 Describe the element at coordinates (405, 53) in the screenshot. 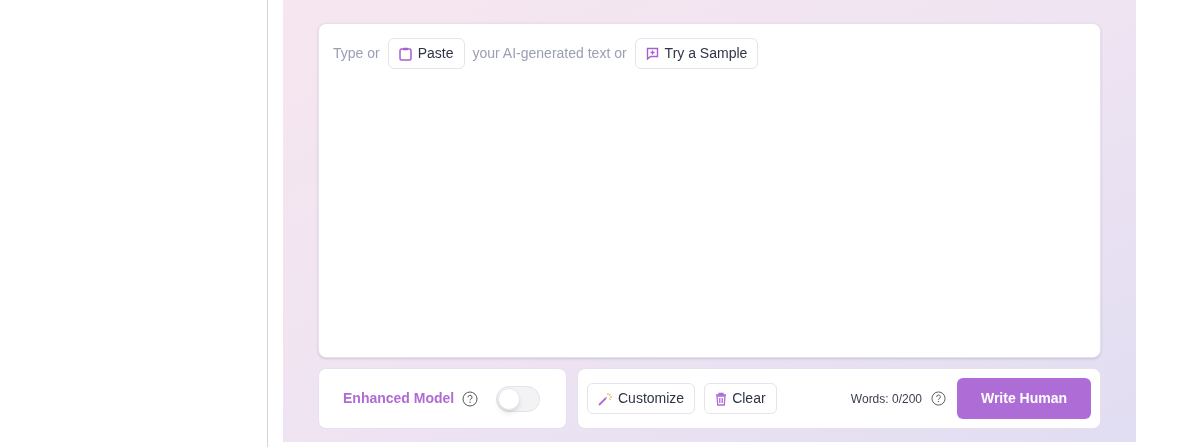

I see `clipboard-icon` at that location.